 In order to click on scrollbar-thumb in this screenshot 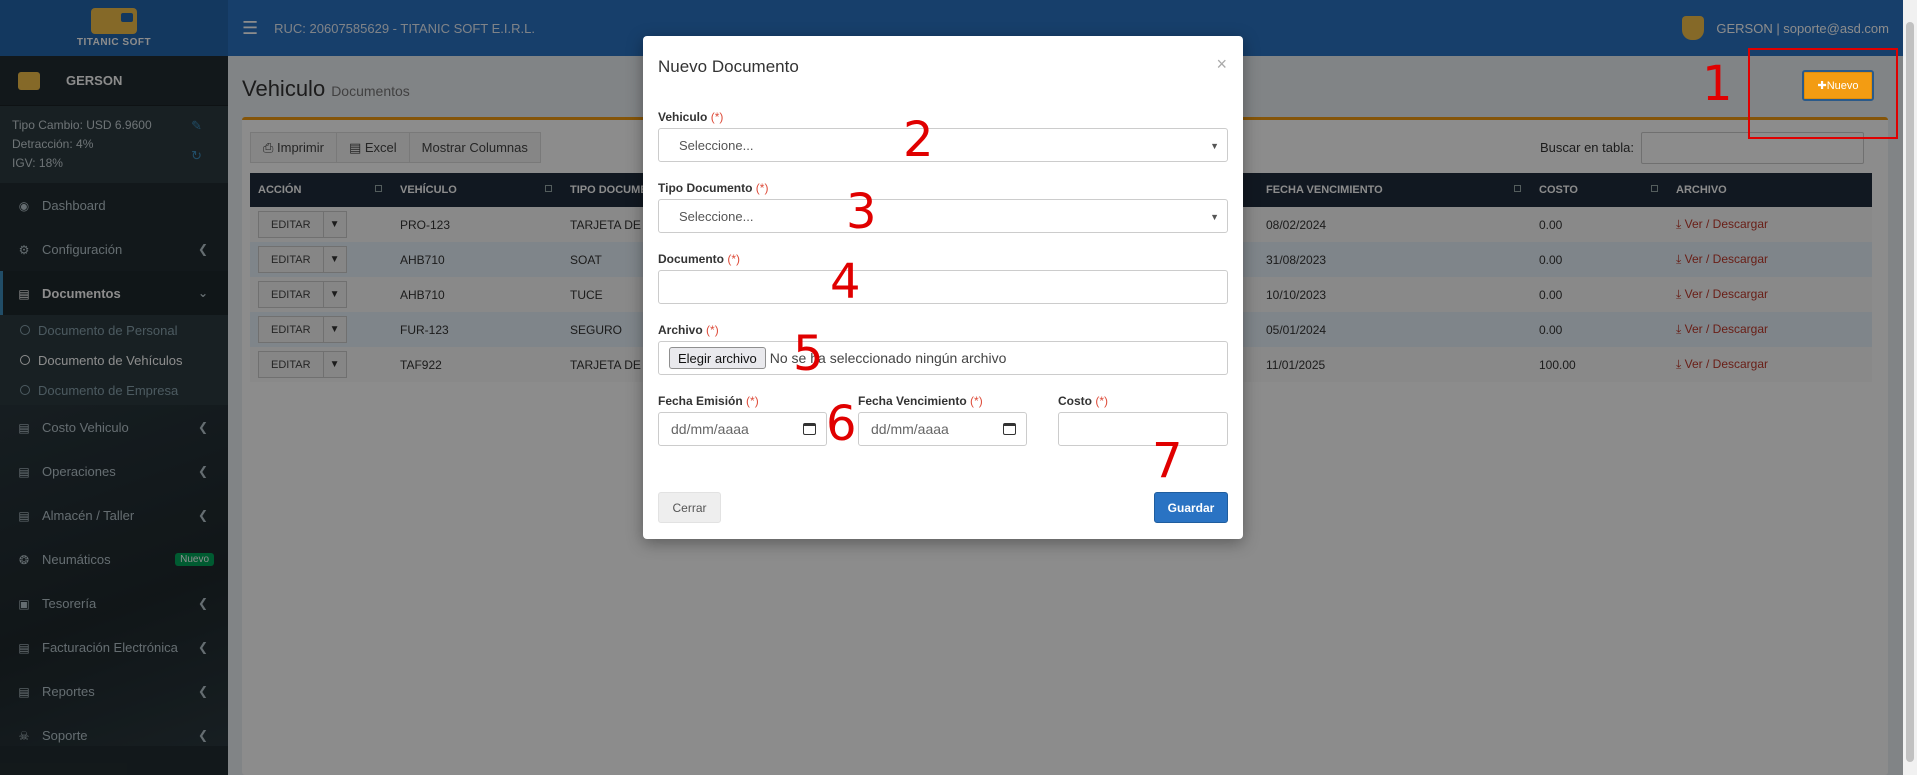, I will do `click(1910, 392)`.